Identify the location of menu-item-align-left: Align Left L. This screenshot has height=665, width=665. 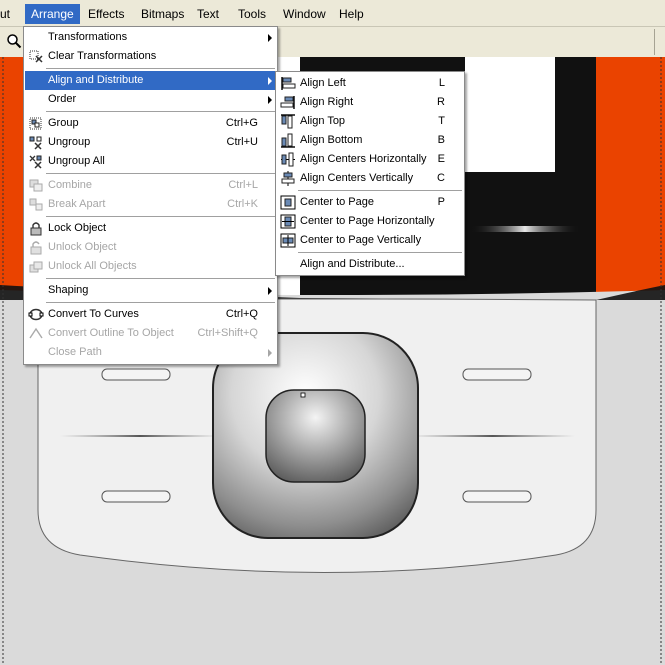
(370, 83).